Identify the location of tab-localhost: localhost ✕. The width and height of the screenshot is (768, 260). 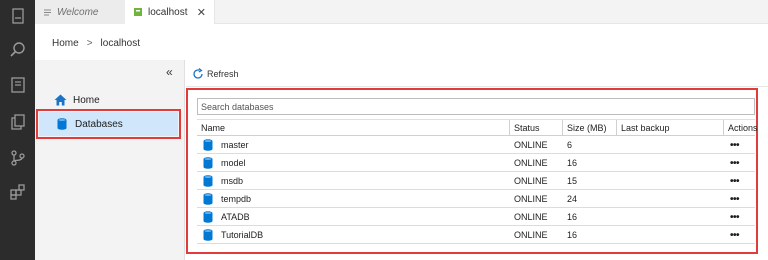
(170, 12).